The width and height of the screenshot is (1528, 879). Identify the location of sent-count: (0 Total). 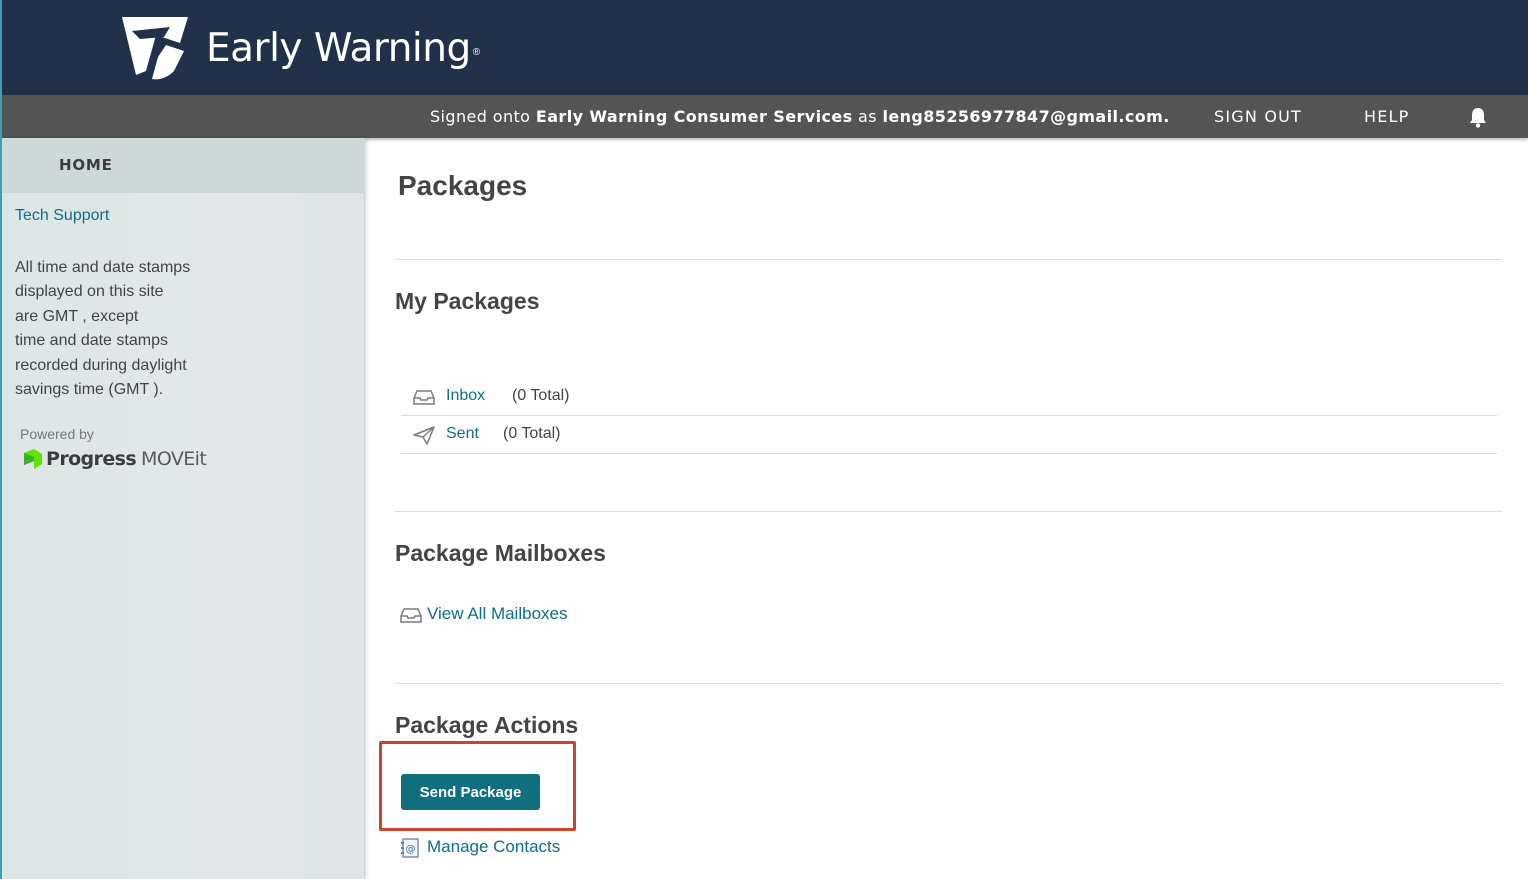
(532, 433).